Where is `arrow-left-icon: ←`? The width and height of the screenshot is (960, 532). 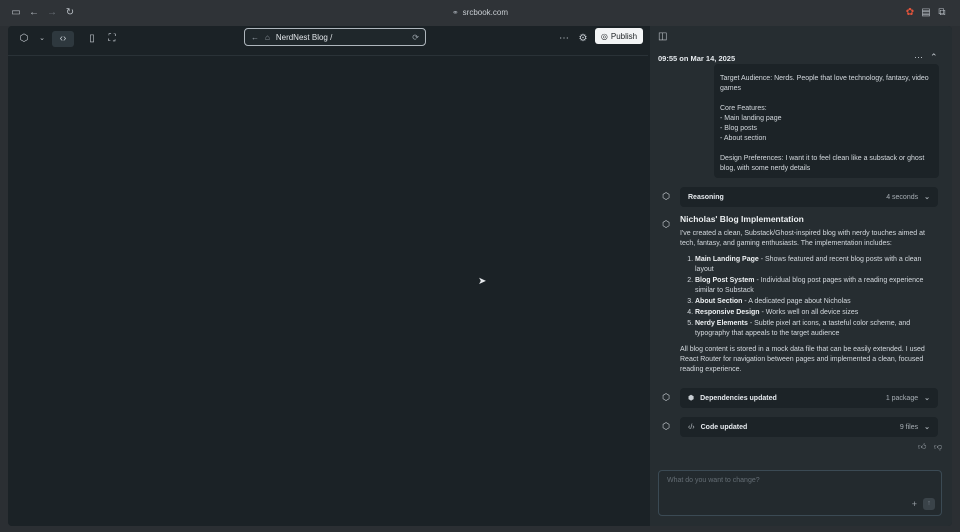 arrow-left-icon: ← is located at coordinates (255, 37).